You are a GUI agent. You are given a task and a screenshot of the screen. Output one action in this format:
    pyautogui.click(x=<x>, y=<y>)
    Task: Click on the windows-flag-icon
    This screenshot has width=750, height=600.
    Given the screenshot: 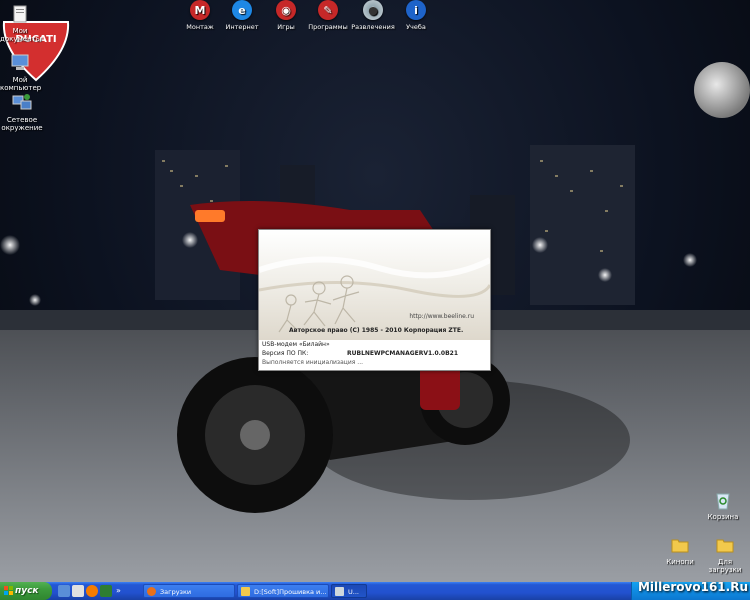 What is the action you would take?
    pyautogui.click(x=8, y=590)
    